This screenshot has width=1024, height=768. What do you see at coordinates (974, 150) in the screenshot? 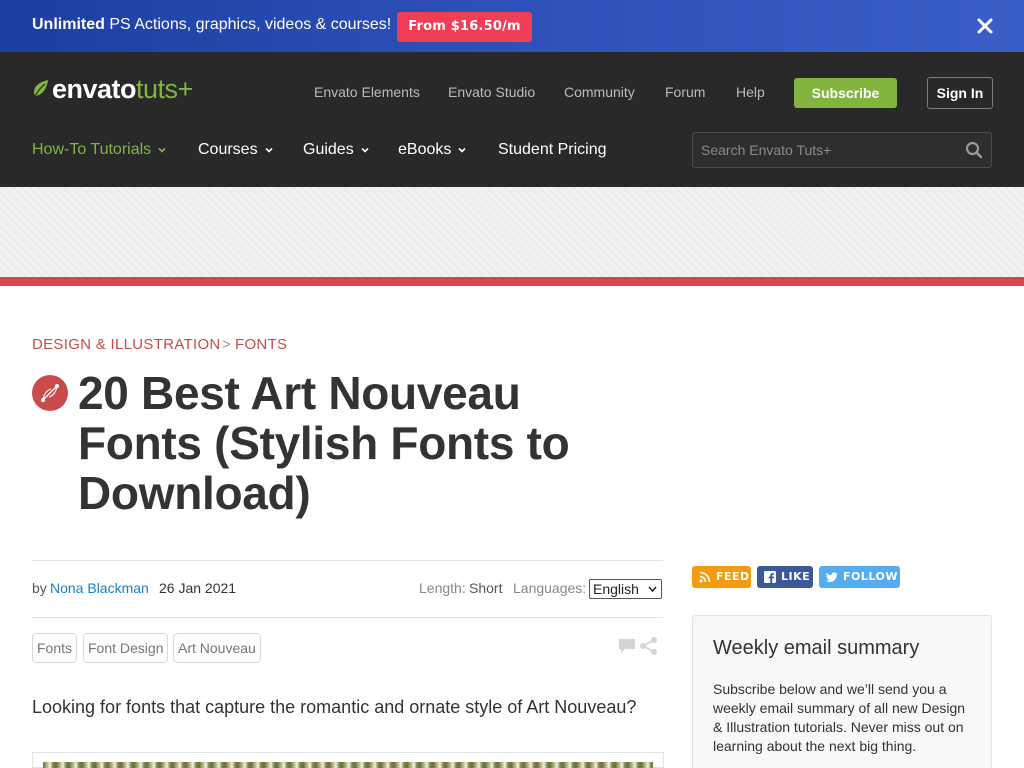
I see `search-icon` at bounding box center [974, 150].